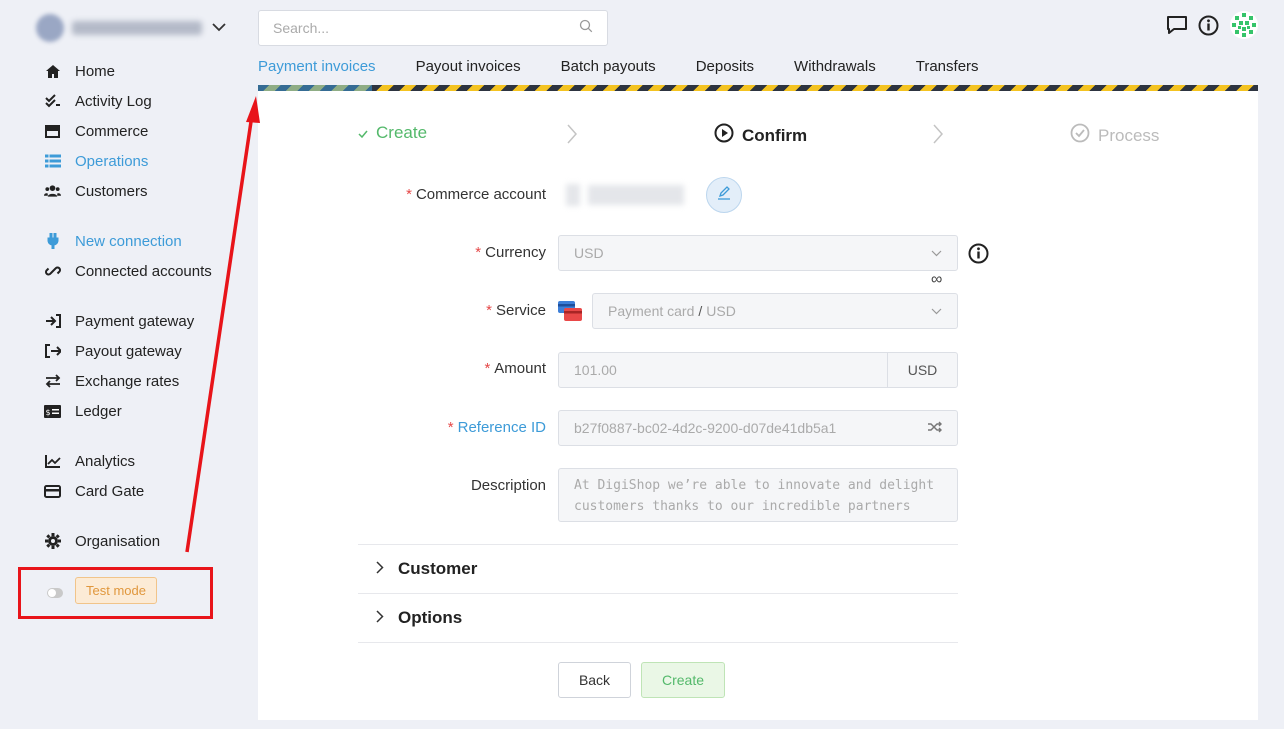 The height and width of the screenshot is (729, 1284). I want to click on sidebar-item-payment-gateway: Payment gateway, so click(119, 321).